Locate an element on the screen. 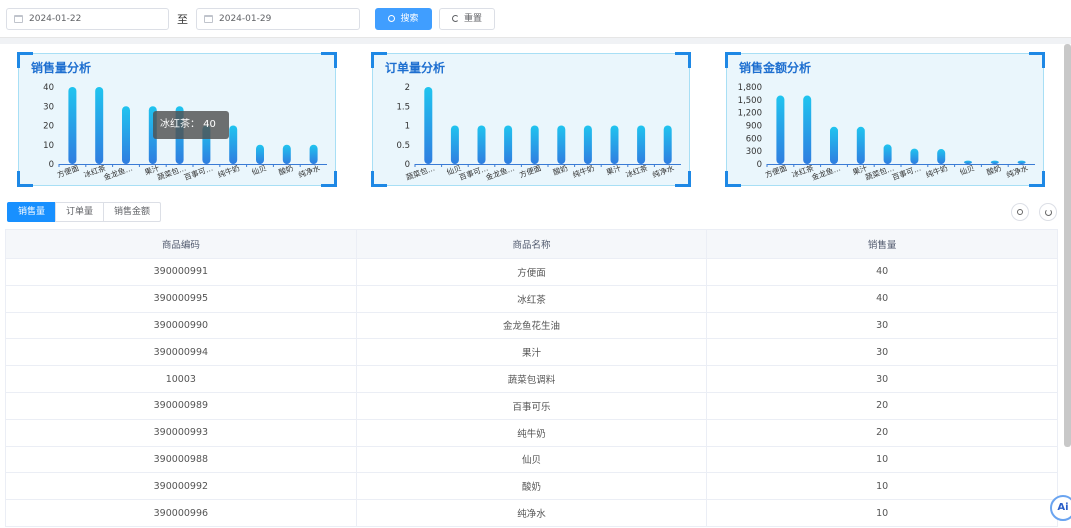 The height and width of the screenshot is (528, 1071). table-row: 390000991 方便面 40 is located at coordinates (531, 272).